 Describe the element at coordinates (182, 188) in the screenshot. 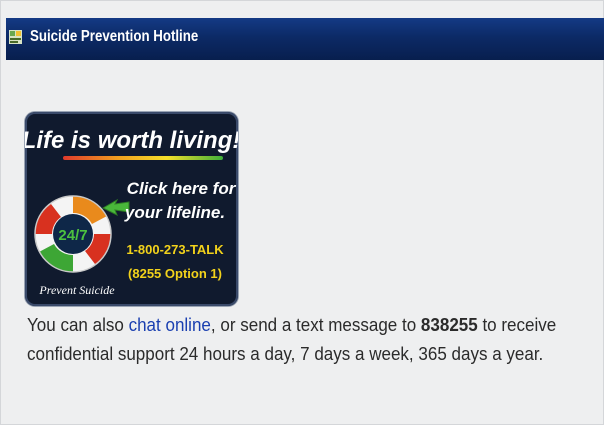

I see `banner-cta-line1: Click here for` at that location.